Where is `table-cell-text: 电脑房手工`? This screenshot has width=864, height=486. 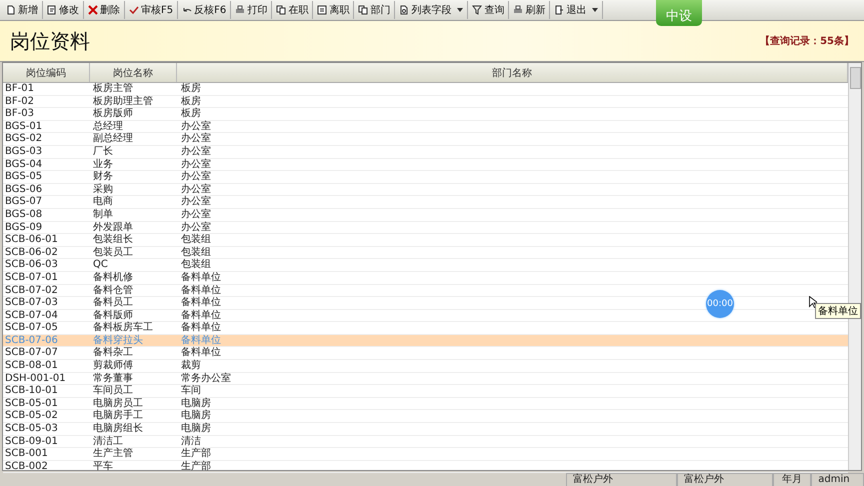 table-cell-text: 电脑房手工 is located at coordinates (118, 416).